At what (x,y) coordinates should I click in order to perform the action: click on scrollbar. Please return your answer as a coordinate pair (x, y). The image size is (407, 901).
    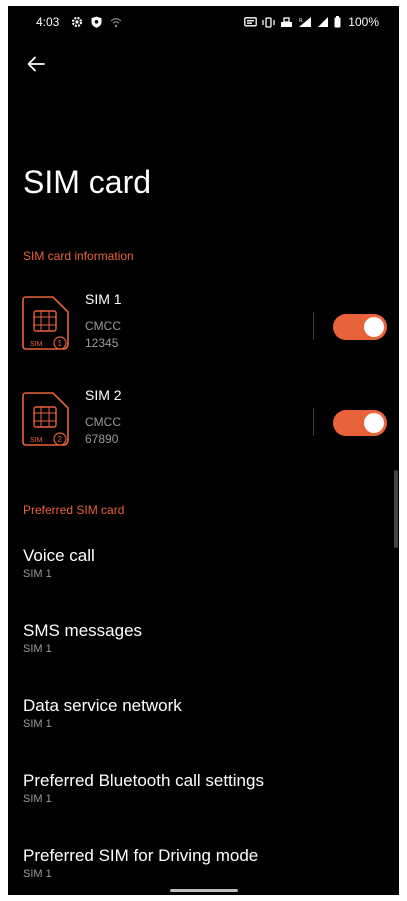
    Looking at the image, I should click on (396, 509).